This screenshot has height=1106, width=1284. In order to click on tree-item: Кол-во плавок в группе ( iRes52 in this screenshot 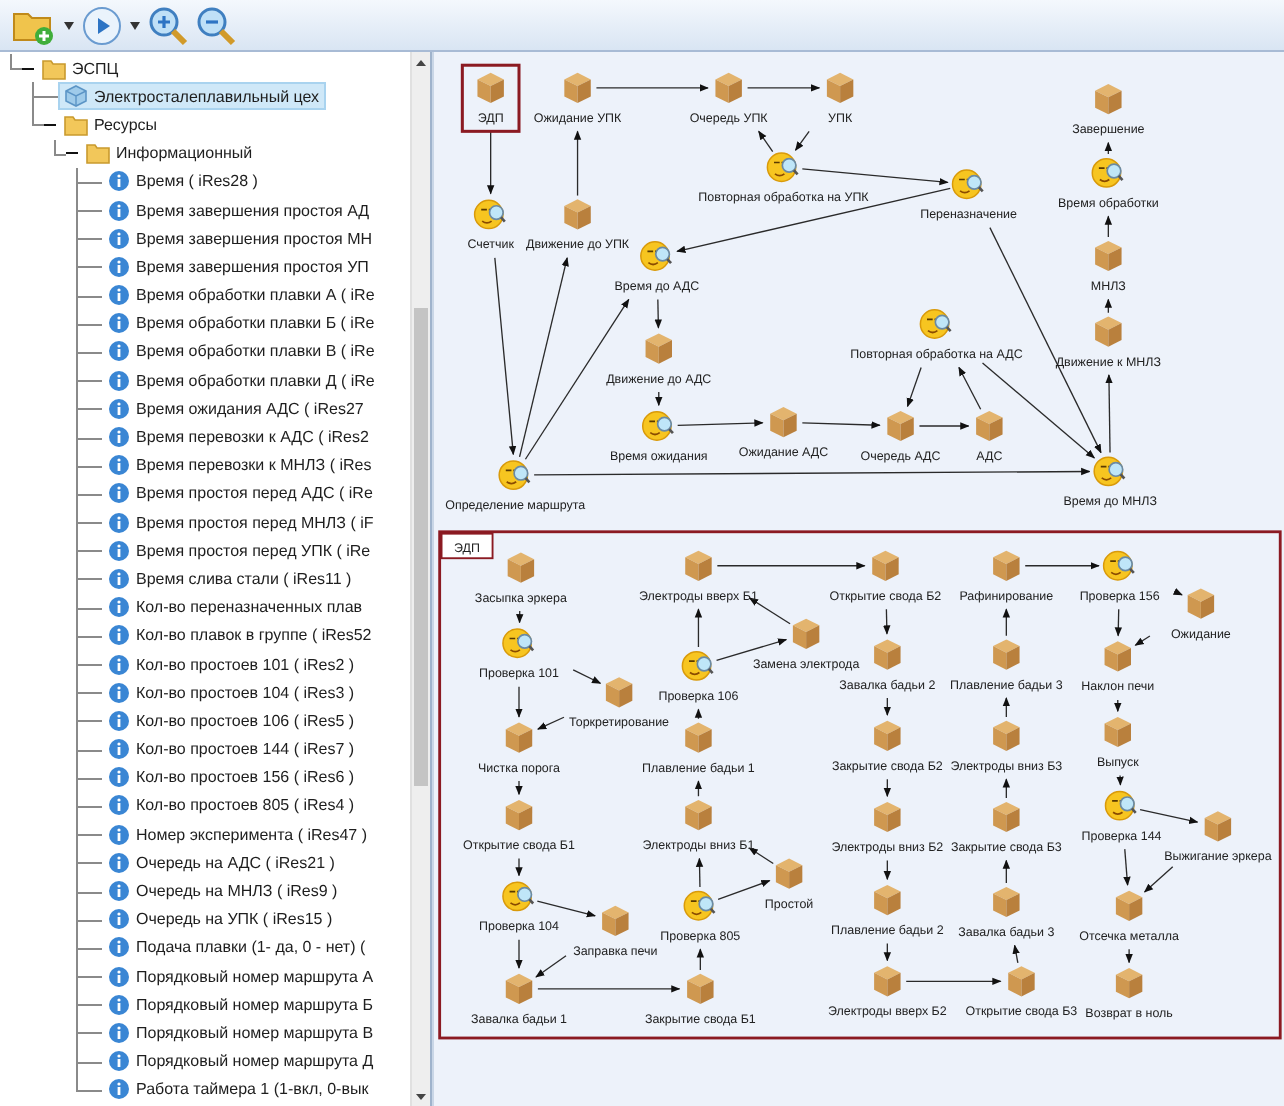, I will do `click(240, 635)`.